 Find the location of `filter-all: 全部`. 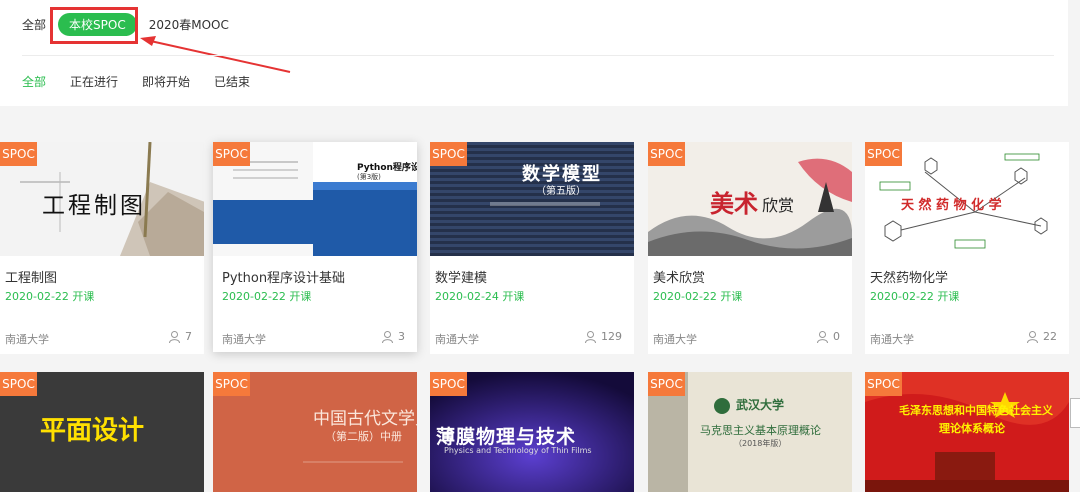

filter-all: 全部 is located at coordinates (34, 24).